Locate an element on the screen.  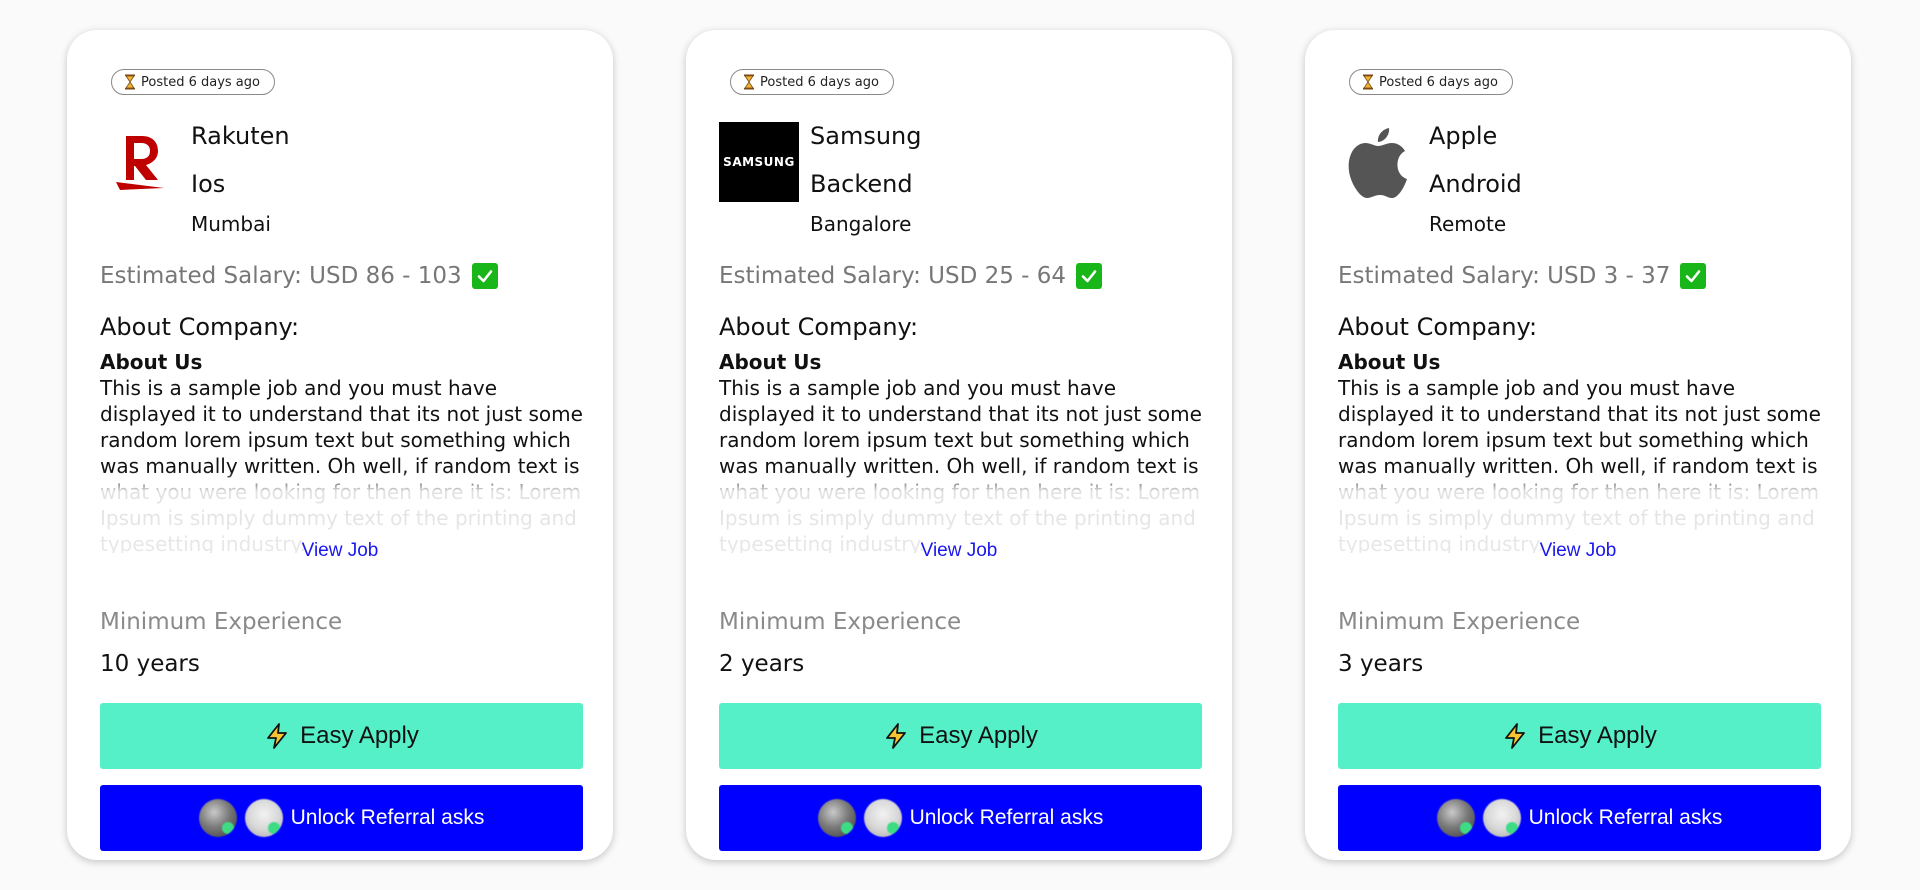
minimum-experience-value: 3 years is located at coordinates (1381, 664).